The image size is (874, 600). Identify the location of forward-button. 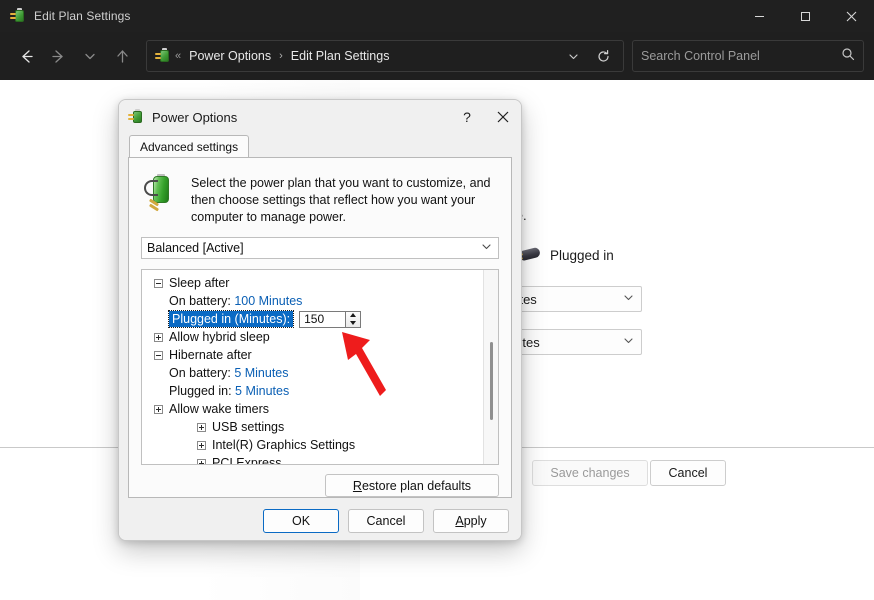
(58, 56).